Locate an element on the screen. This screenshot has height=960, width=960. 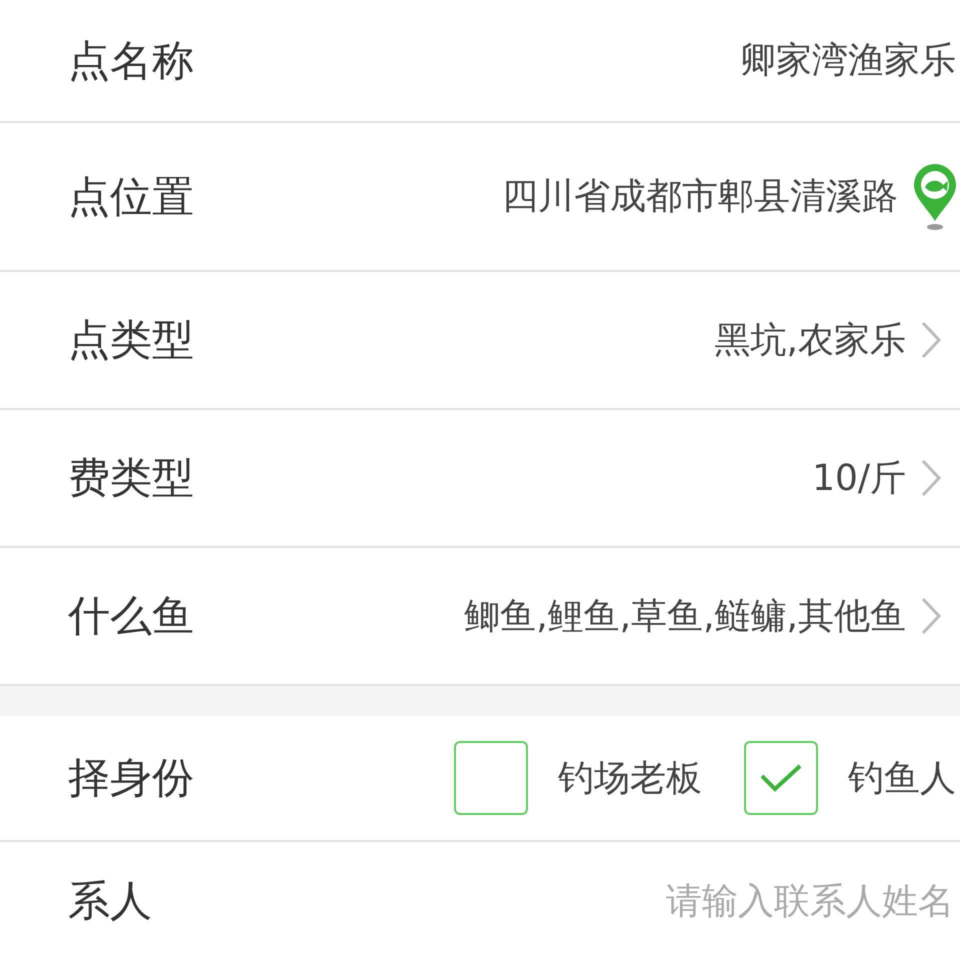
field-value: 卿家湾渔家乐 is located at coordinates (848, 61).